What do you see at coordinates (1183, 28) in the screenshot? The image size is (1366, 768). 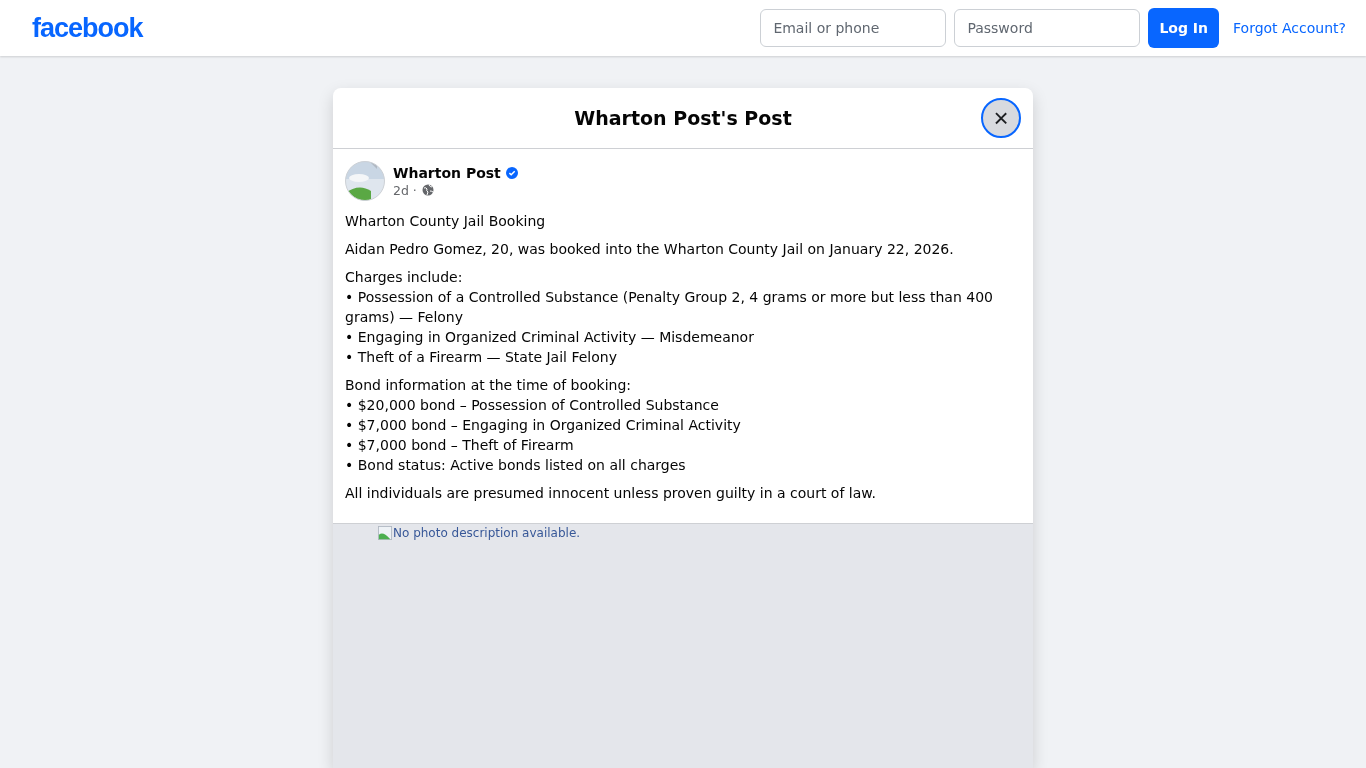 I see `login-button: Log In` at bounding box center [1183, 28].